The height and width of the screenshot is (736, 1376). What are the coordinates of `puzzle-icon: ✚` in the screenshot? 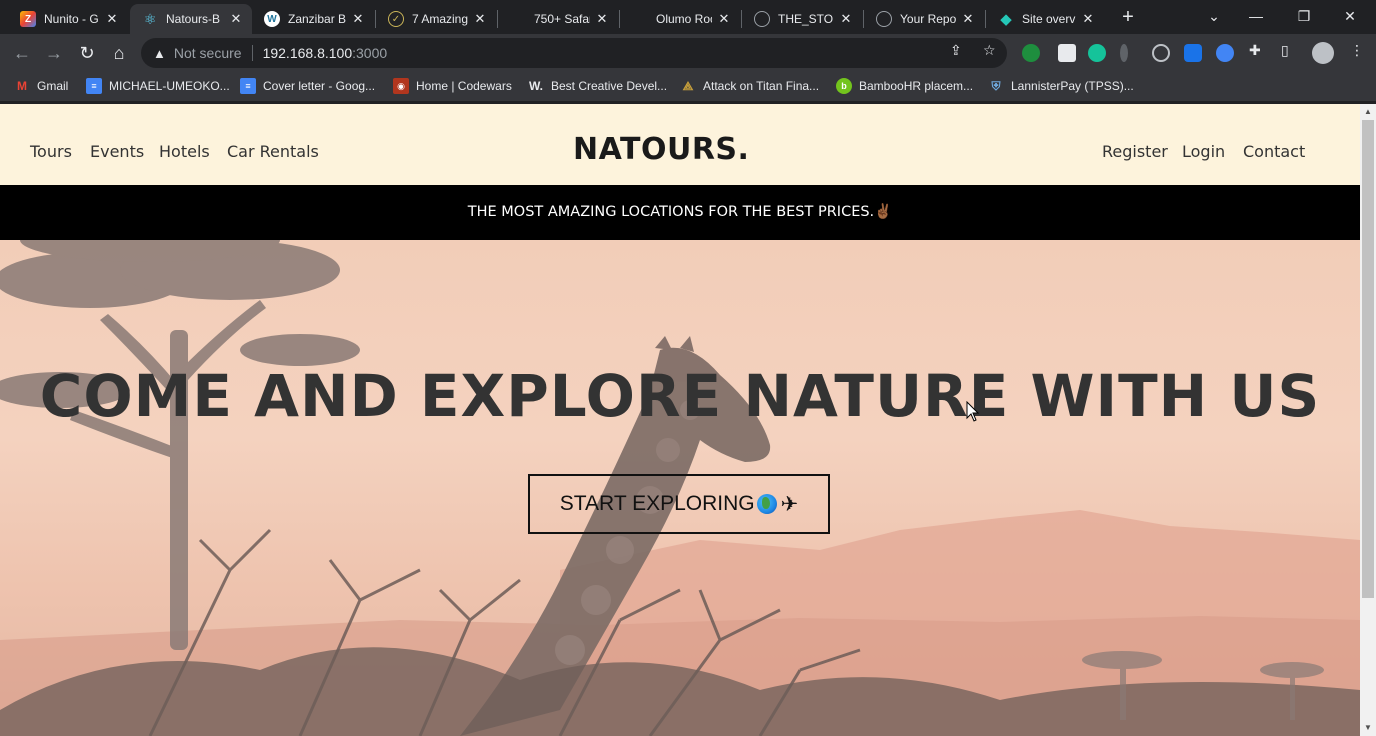 It's located at (1255, 50).